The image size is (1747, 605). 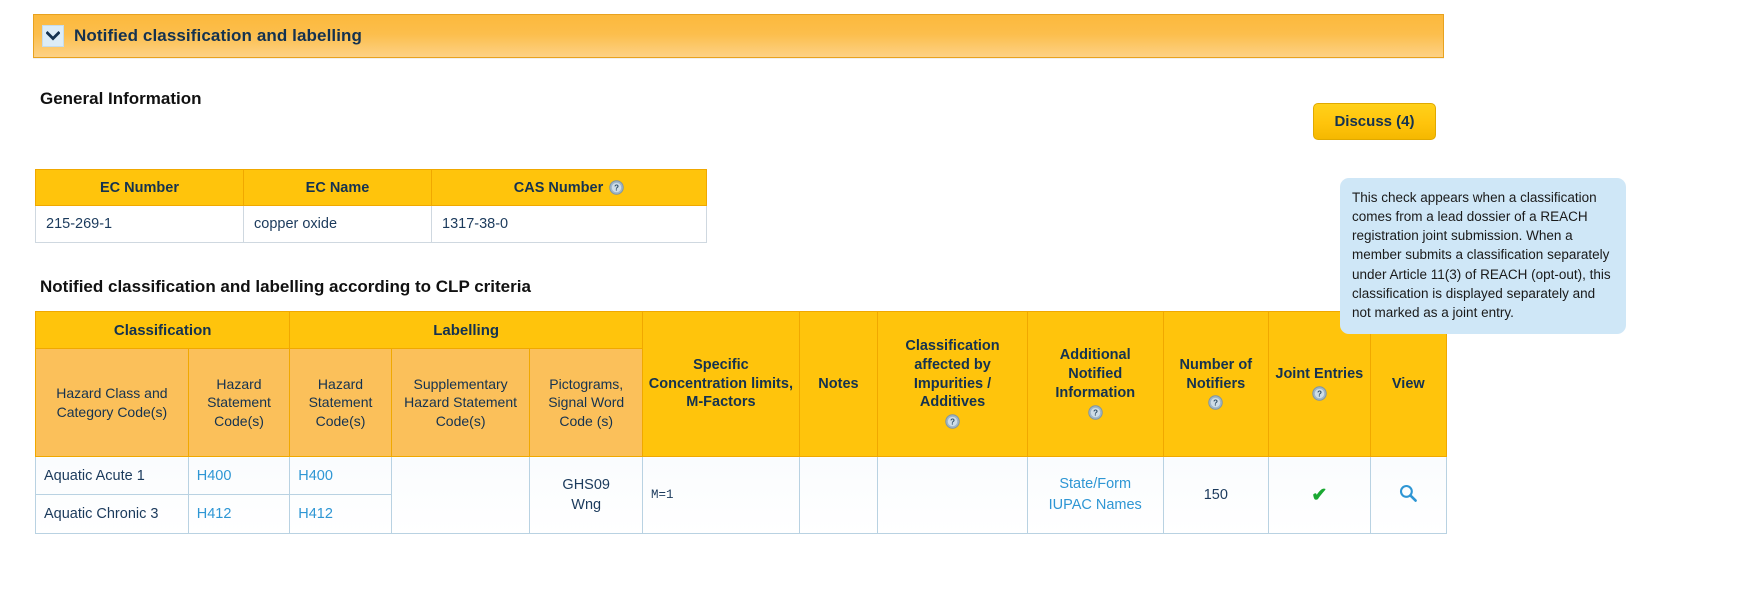 I want to click on cell-joint-entries: ✔, so click(x=1319, y=495).